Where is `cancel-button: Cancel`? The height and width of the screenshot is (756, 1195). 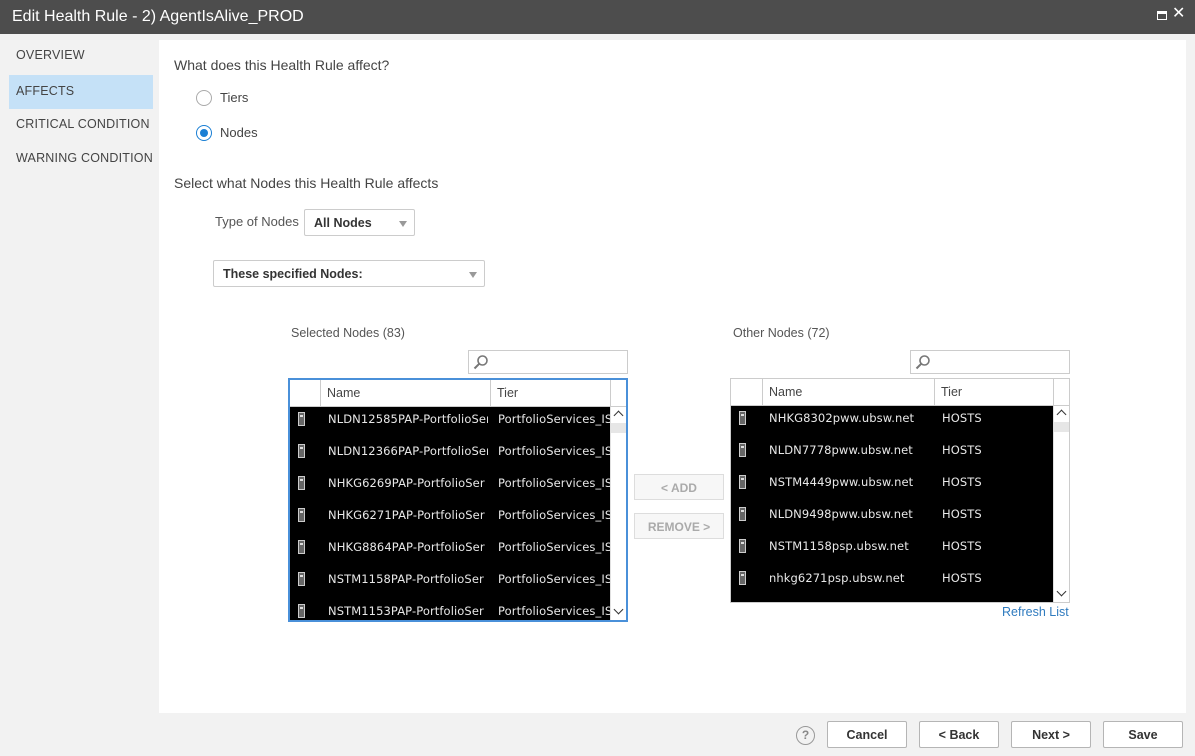 cancel-button: Cancel is located at coordinates (867, 734).